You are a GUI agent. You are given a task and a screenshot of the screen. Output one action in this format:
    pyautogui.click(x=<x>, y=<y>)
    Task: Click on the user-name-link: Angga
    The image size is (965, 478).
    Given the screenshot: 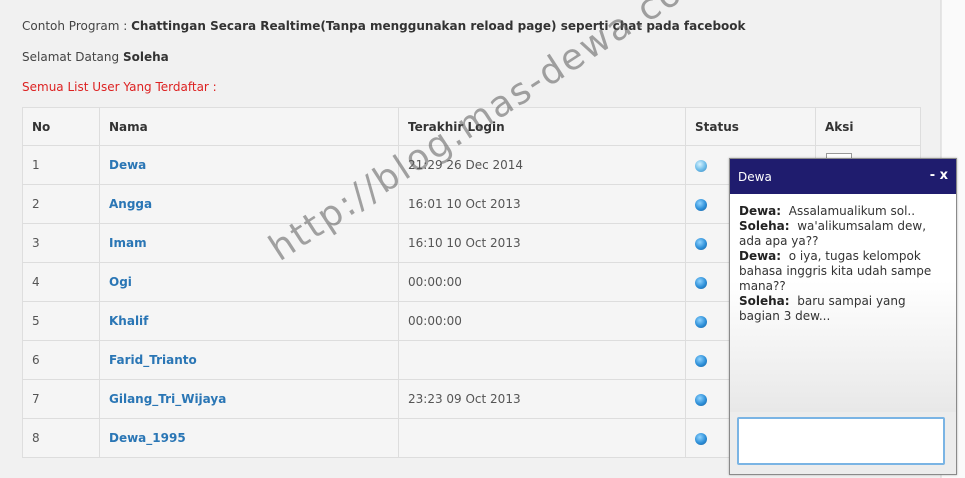 What is the action you would take?
    pyautogui.click(x=249, y=204)
    